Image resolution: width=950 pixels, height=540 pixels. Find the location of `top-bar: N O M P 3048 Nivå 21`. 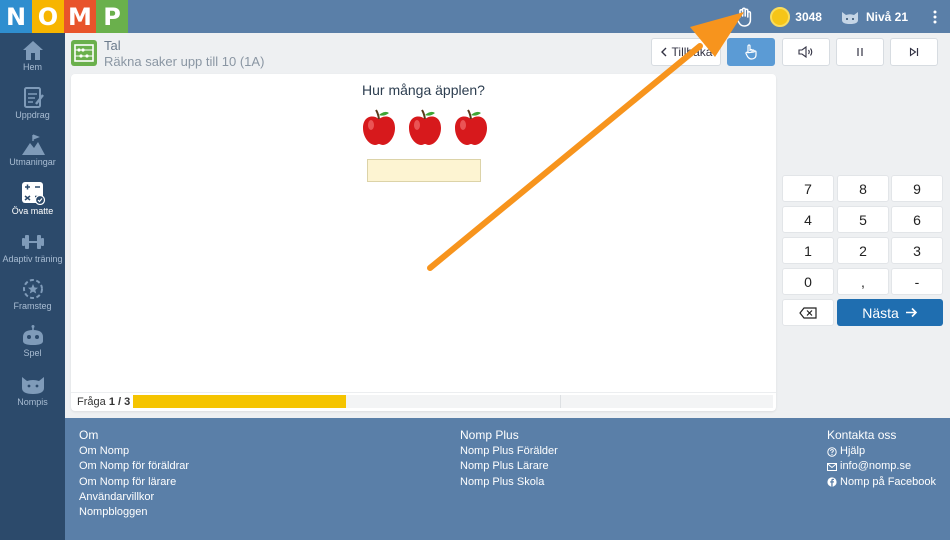

top-bar: N O M P 3048 Nivå 21 is located at coordinates (475, 16).